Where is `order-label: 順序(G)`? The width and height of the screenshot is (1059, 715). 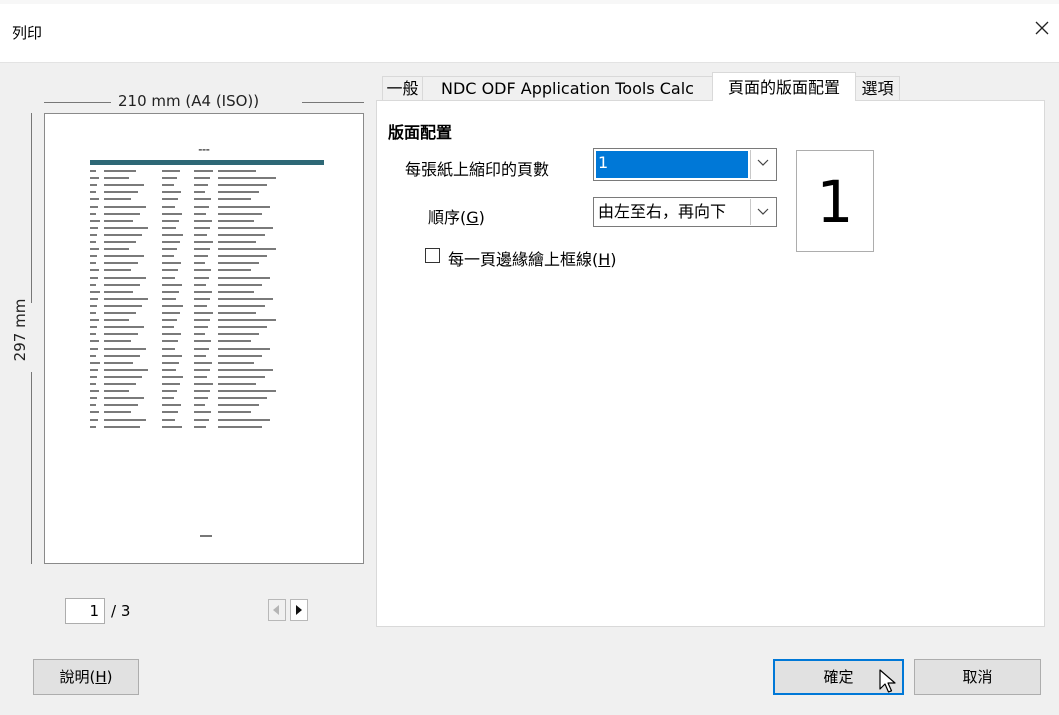
order-label: 順序(G) is located at coordinates (456, 217).